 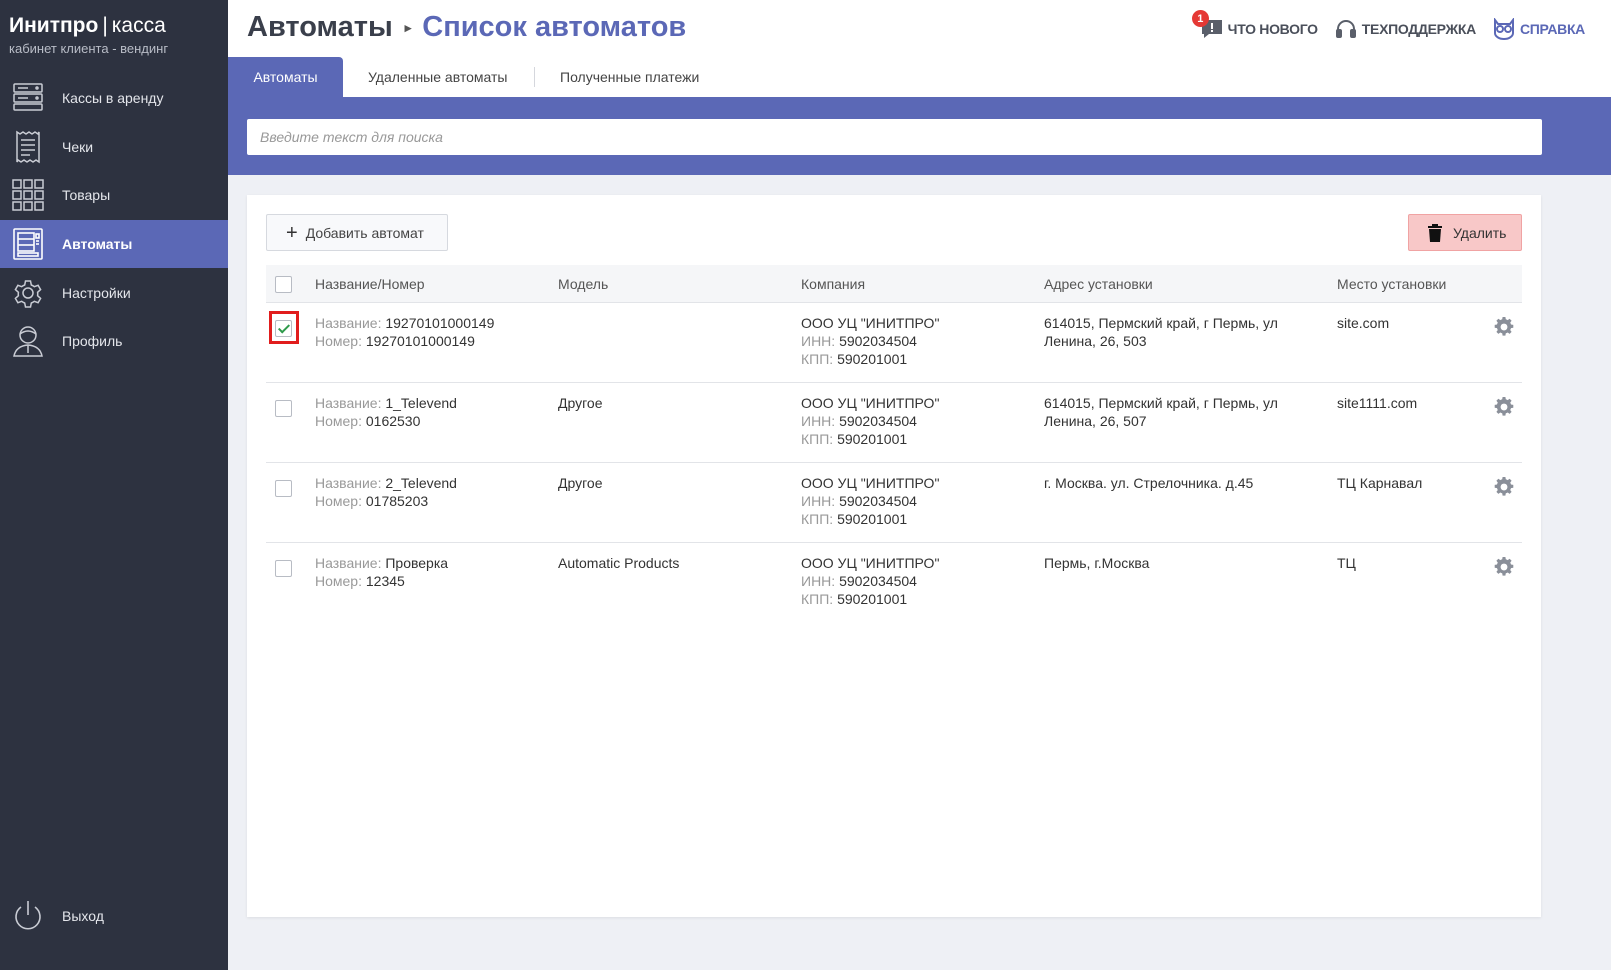 What do you see at coordinates (619, 563) in the screenshot?
I see `model-cell: Automatic Products` at bounding box center [619, 563].